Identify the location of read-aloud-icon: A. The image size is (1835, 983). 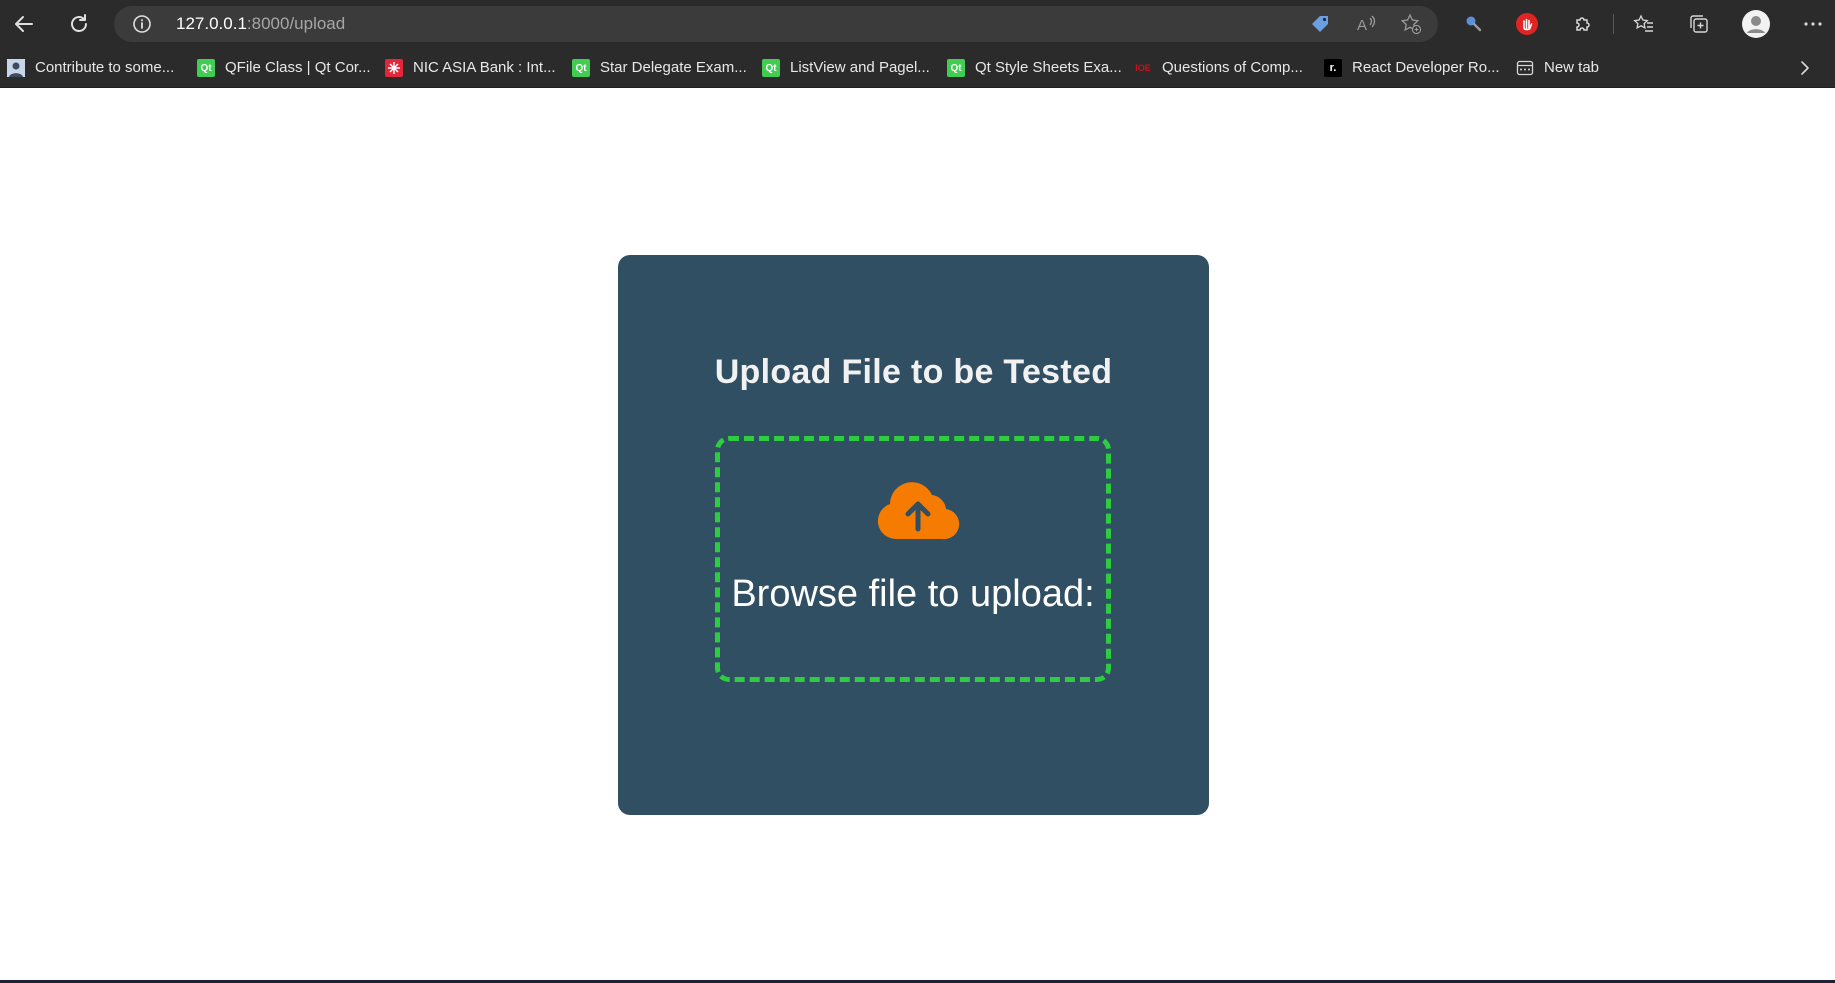
(1366, 24).